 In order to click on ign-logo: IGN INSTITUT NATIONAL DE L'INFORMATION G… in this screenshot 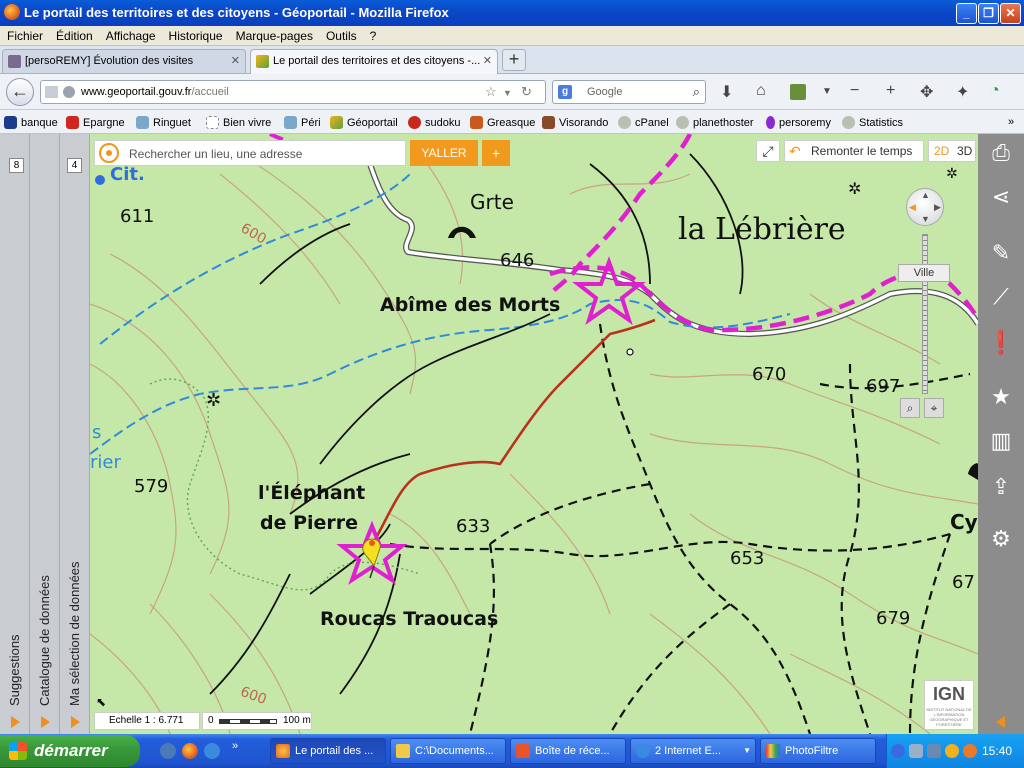, I will do `click(949, 705)`.